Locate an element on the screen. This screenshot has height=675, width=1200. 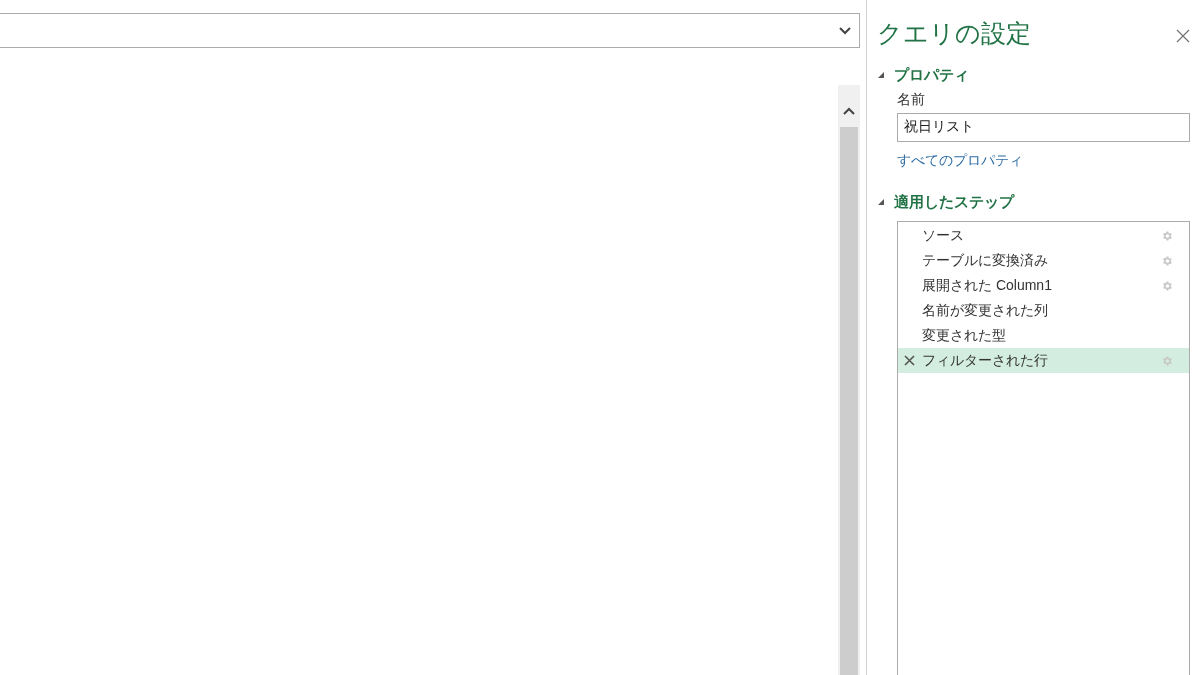
delete-icon is located at coordinates (909, 360).